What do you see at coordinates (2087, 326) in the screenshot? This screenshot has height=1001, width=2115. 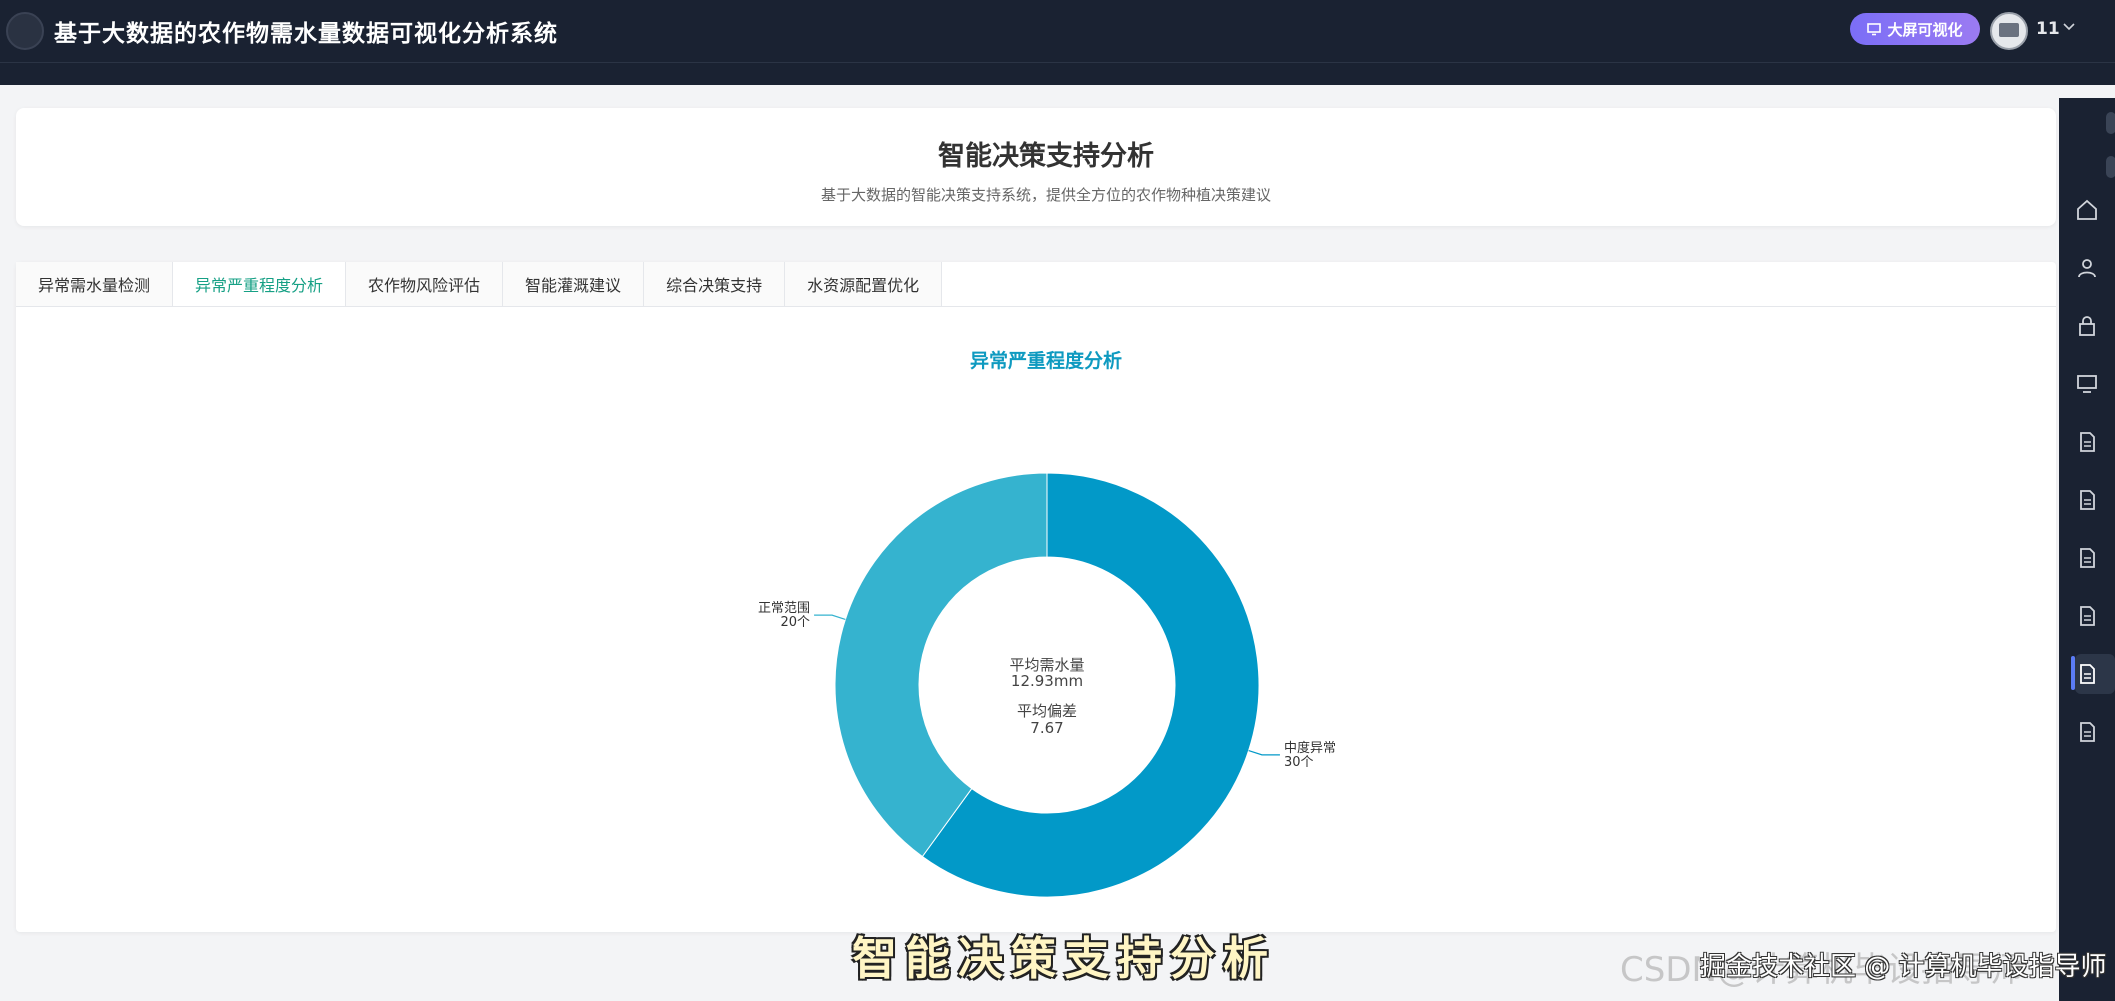 I see `lock-icon` at bounding box center [2087, 326].